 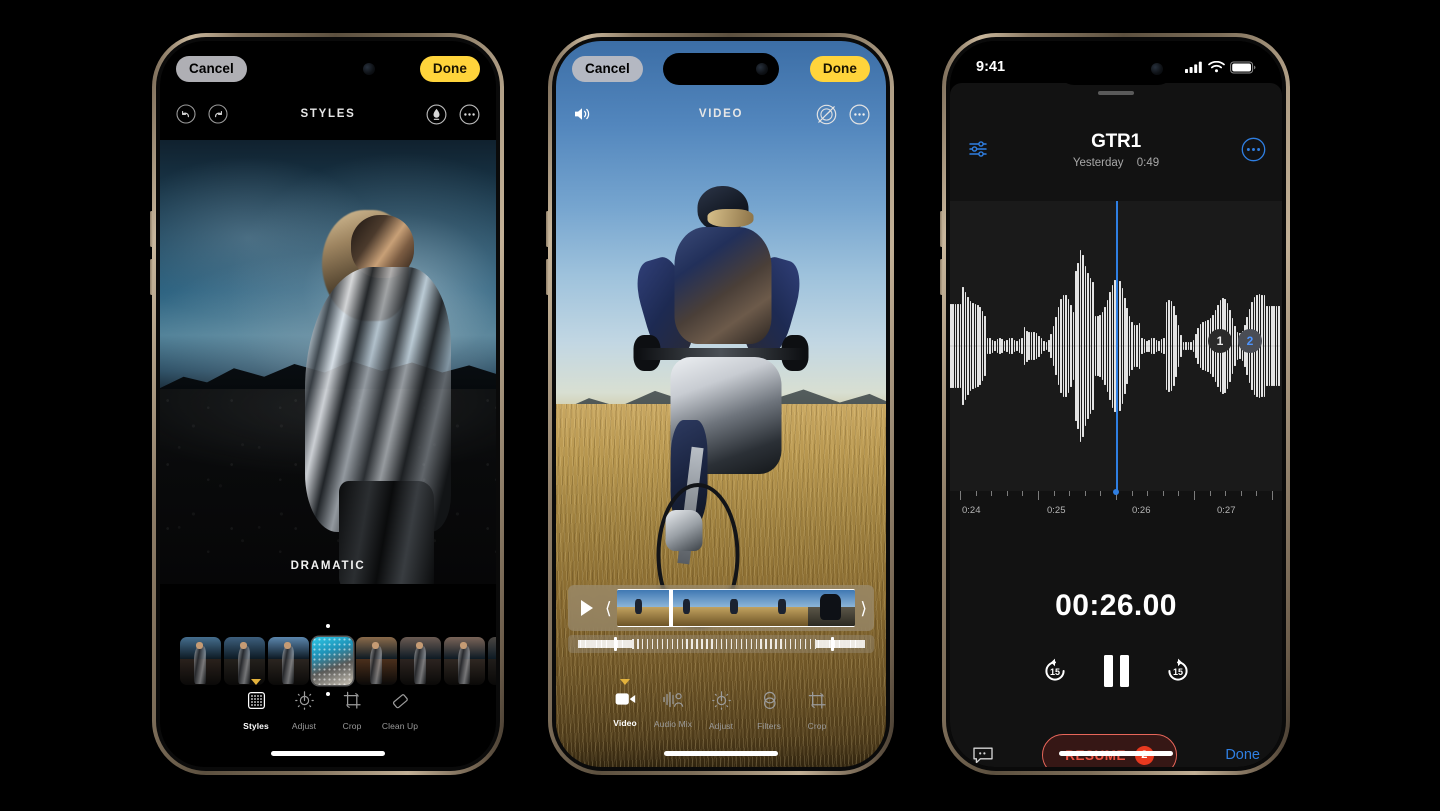 What do you see at coordinates (436, 114) in the screenshot?
I see `markup-icon` at bounding box center [436, 114].